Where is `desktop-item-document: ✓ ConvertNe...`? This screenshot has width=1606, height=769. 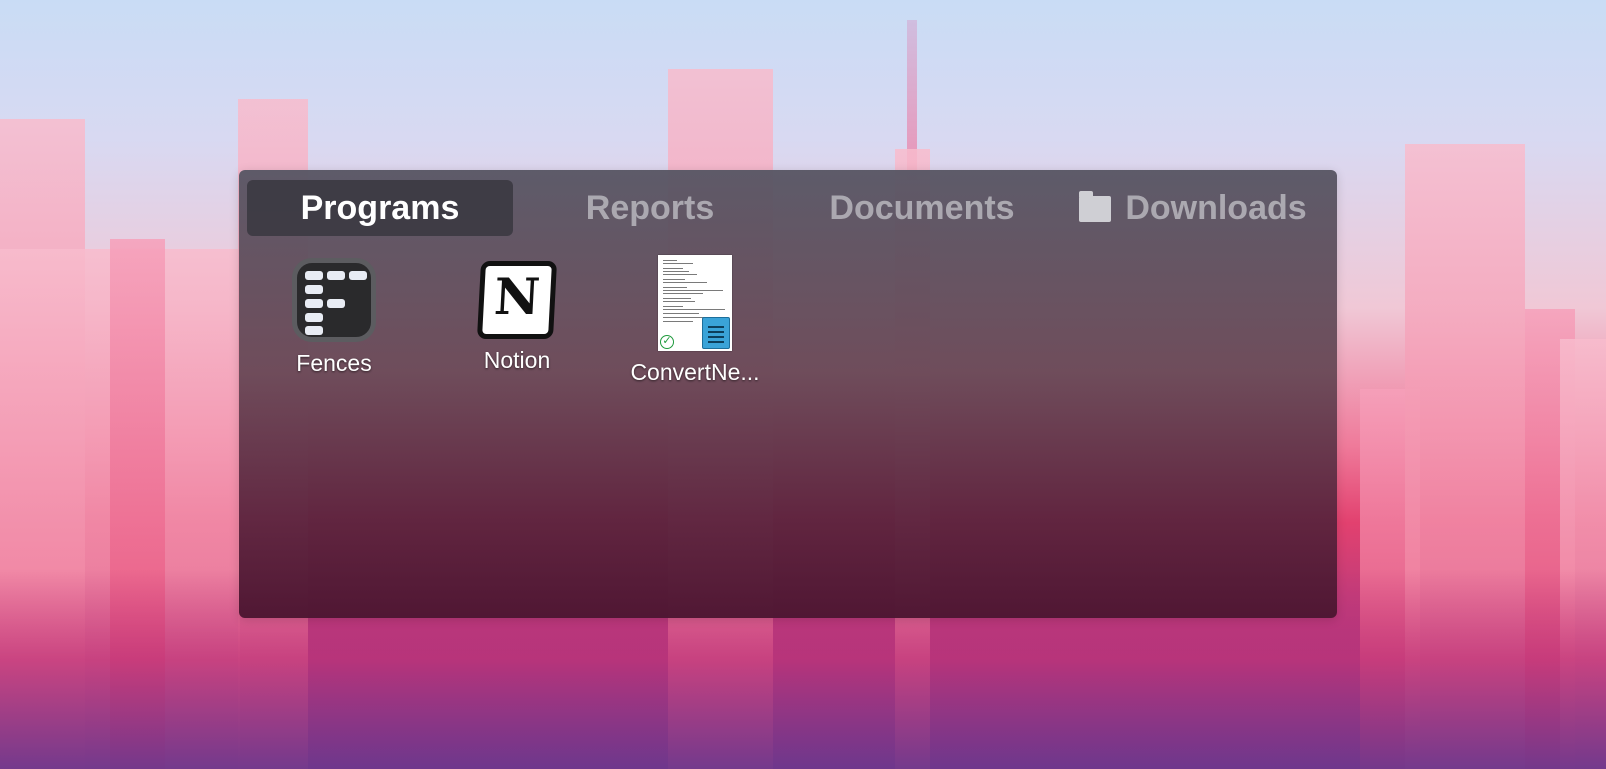
desktop-item-document: ✓ ConvertNe... is located at coordinates (695, 320).